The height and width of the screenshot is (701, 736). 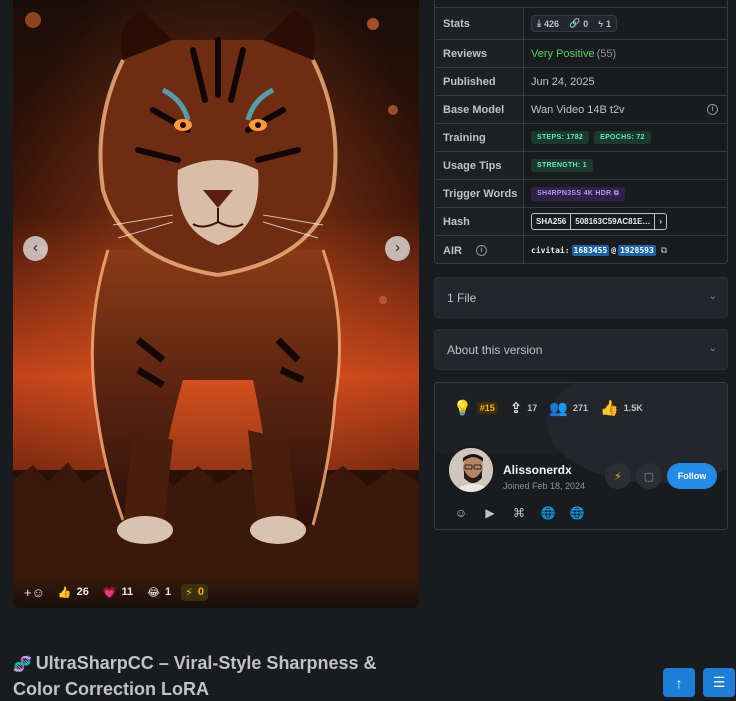 I want to click on about-accordion-label: About this version, so click(x=495, y=349).